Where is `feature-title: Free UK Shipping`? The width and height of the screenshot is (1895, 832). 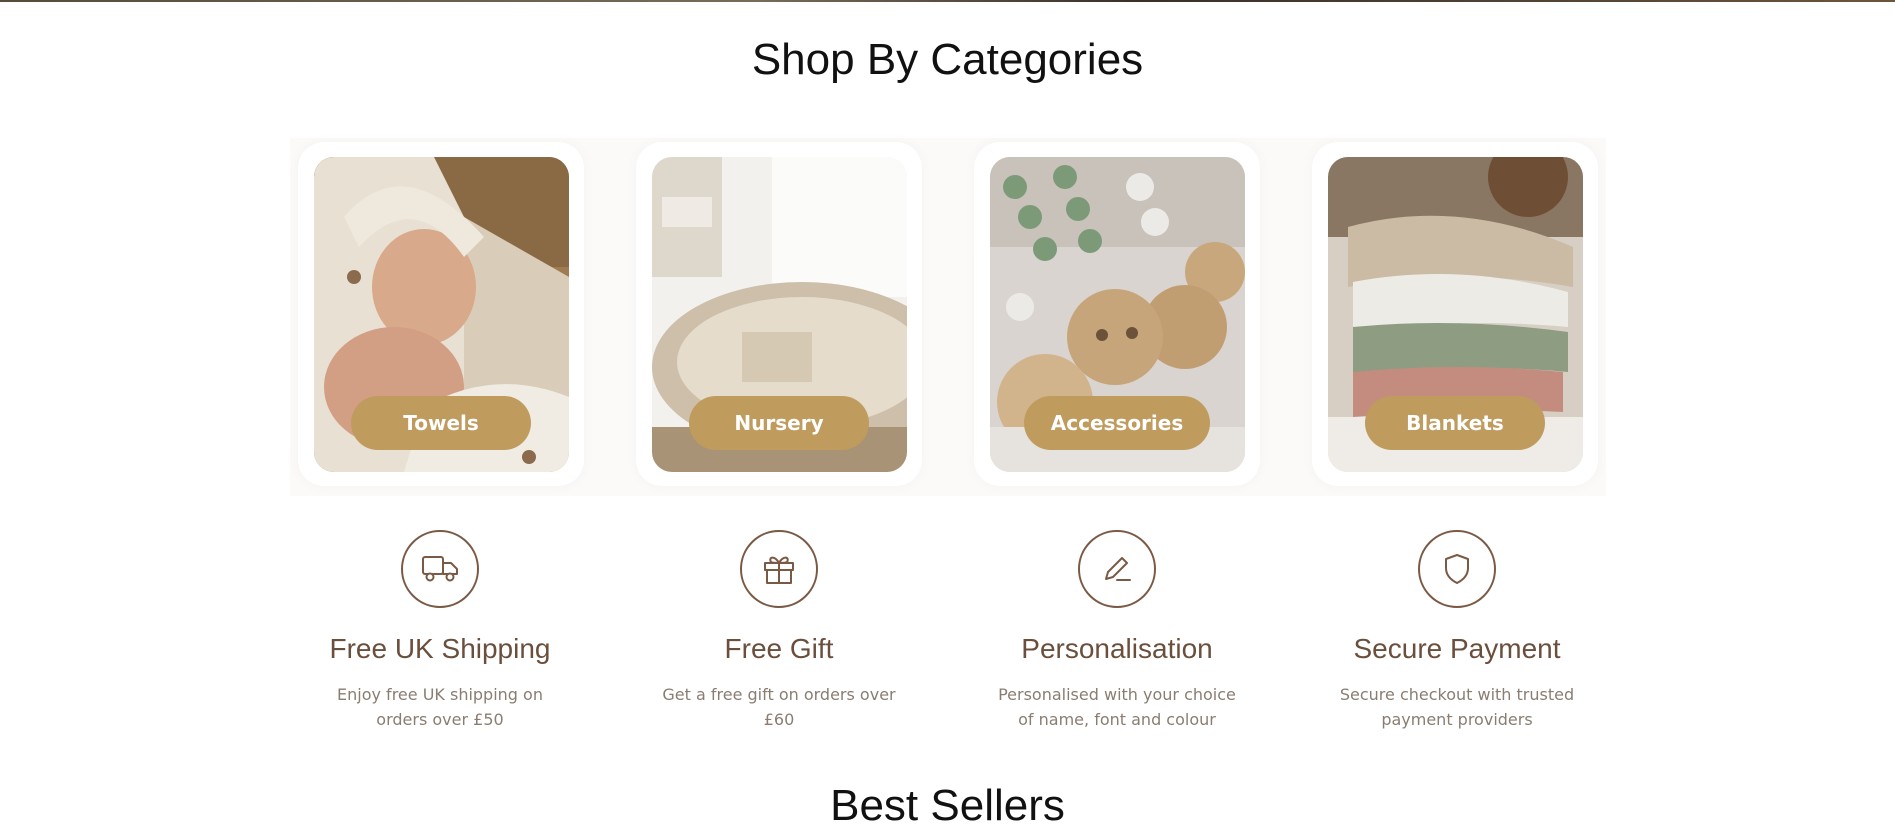
feature-title: Free UK Shipping is located at coordinates (440, 648).